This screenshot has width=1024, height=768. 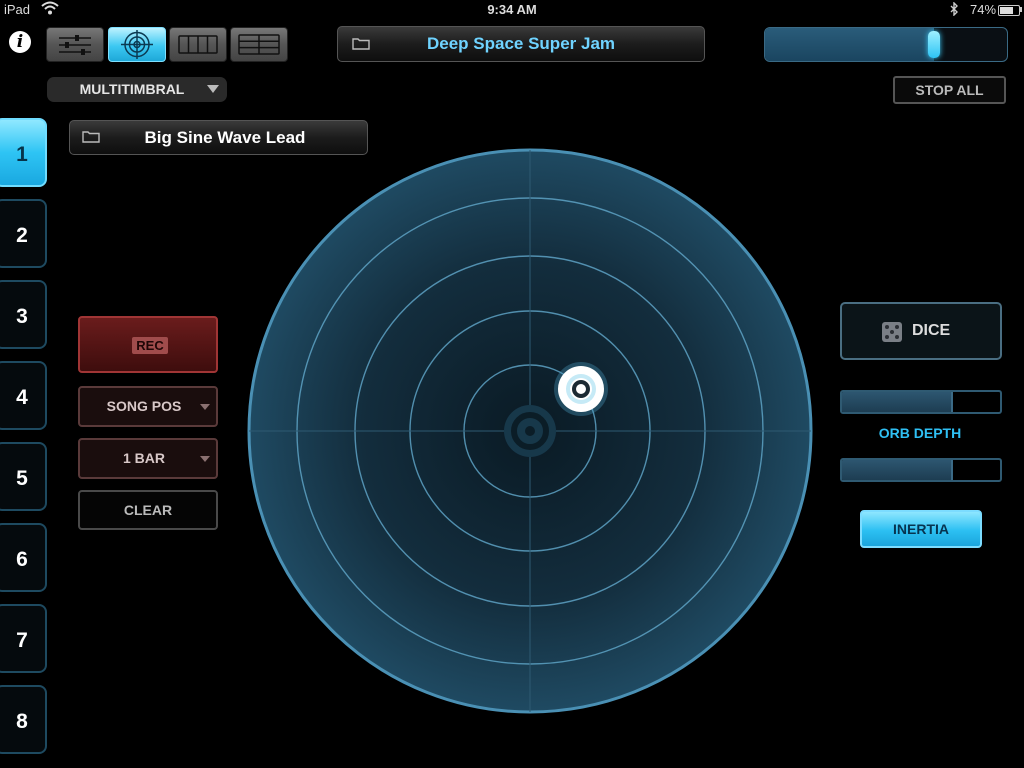 I want to click on channel-label: 3, so click(x=22, y=316).